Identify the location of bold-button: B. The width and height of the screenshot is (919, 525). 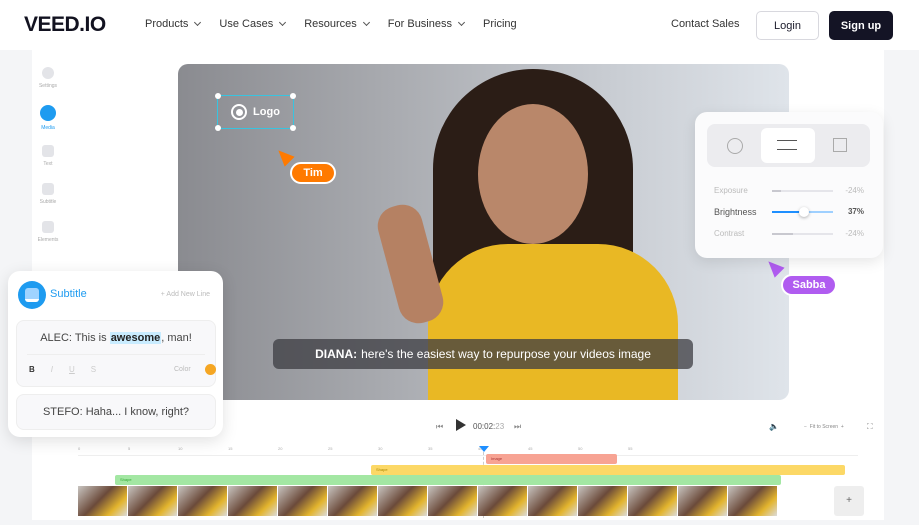
(32, 369).